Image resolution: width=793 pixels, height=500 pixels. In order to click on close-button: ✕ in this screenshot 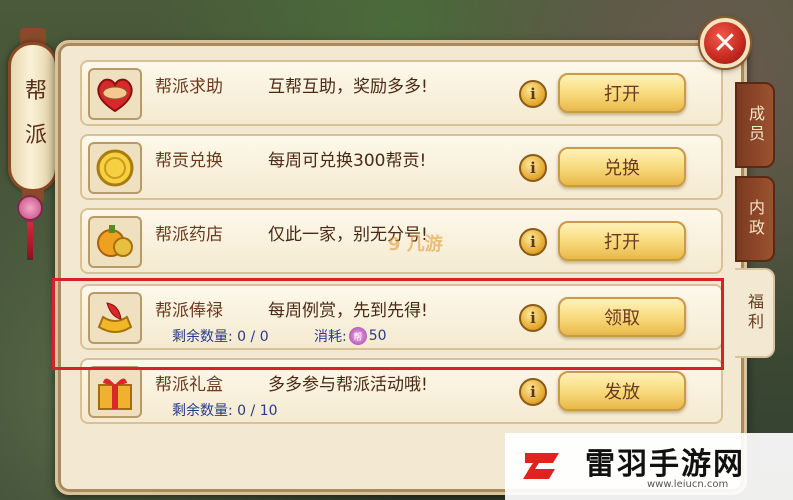, I will do `click(725, 43)`.